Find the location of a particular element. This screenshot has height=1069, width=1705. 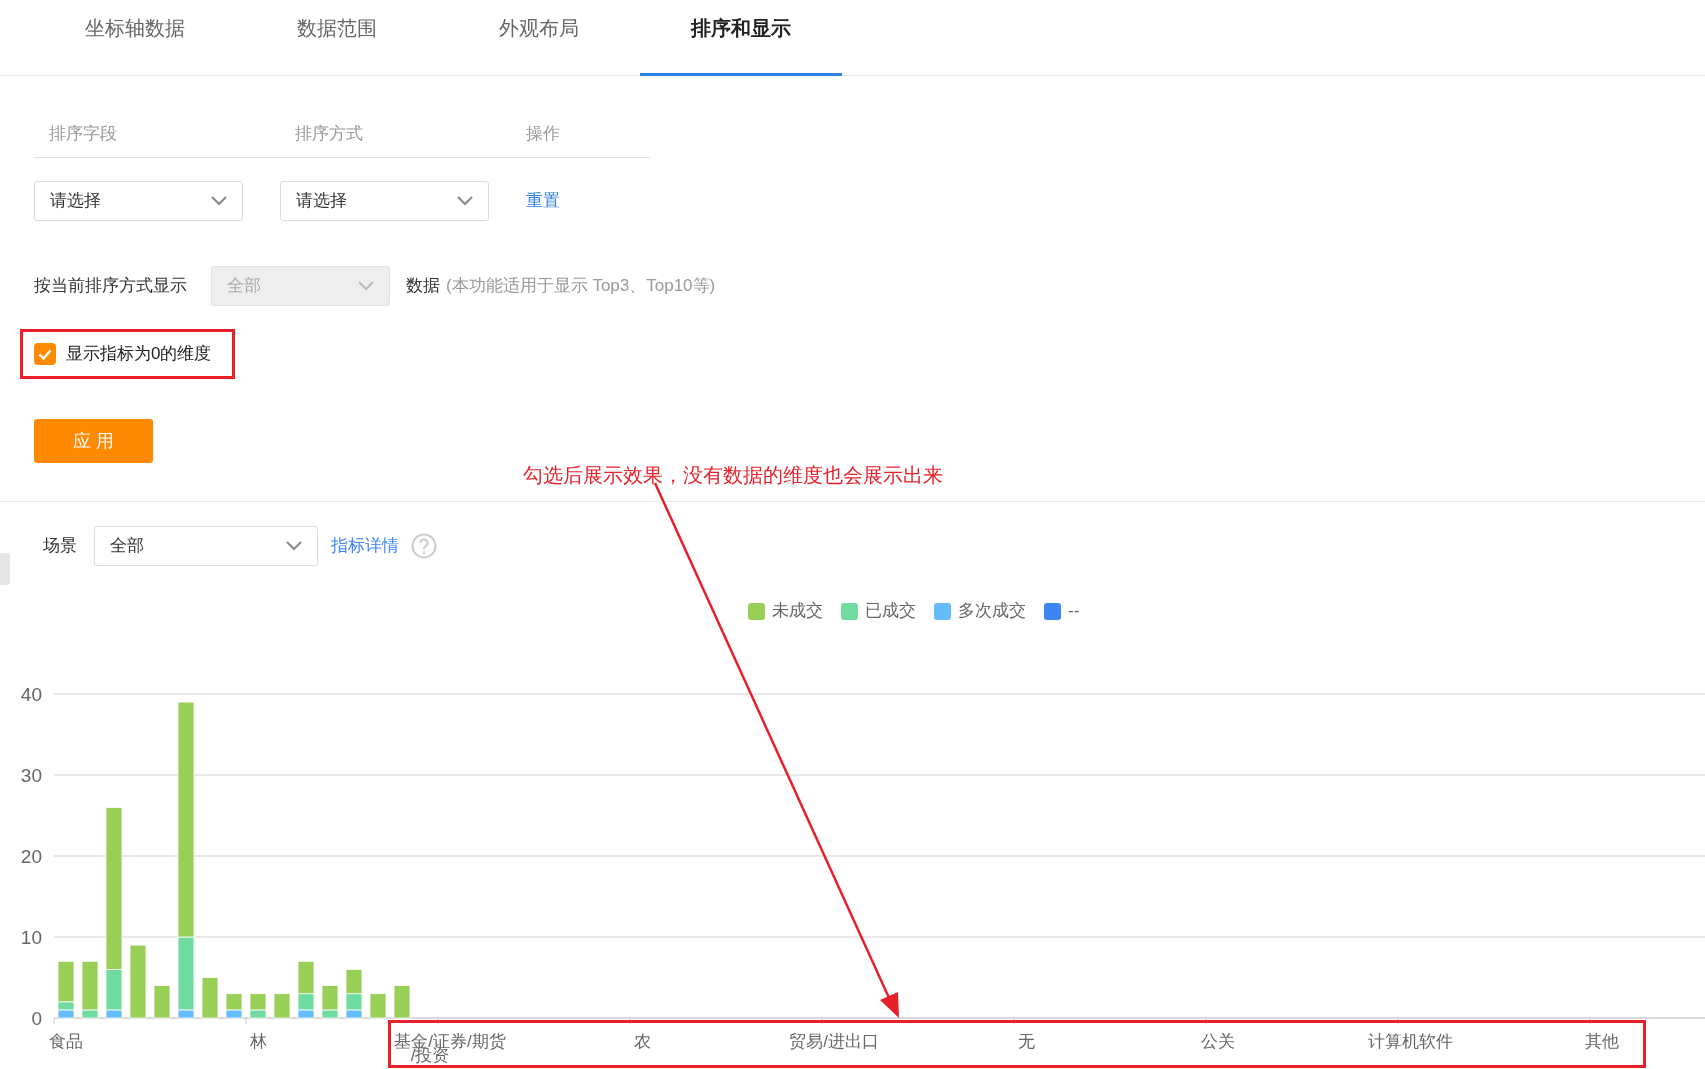

tab: 数据范围 is located at coordinates (337, 38).